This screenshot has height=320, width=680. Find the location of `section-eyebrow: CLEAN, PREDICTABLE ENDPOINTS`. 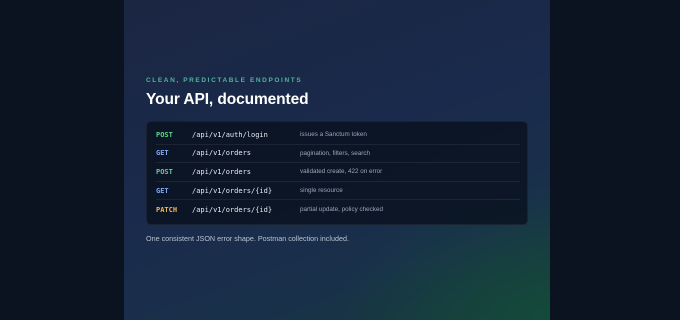

section-eyebrow: CLEAN, PREDICTABLE ENDPOINTS is located at coordinates (224, 80).